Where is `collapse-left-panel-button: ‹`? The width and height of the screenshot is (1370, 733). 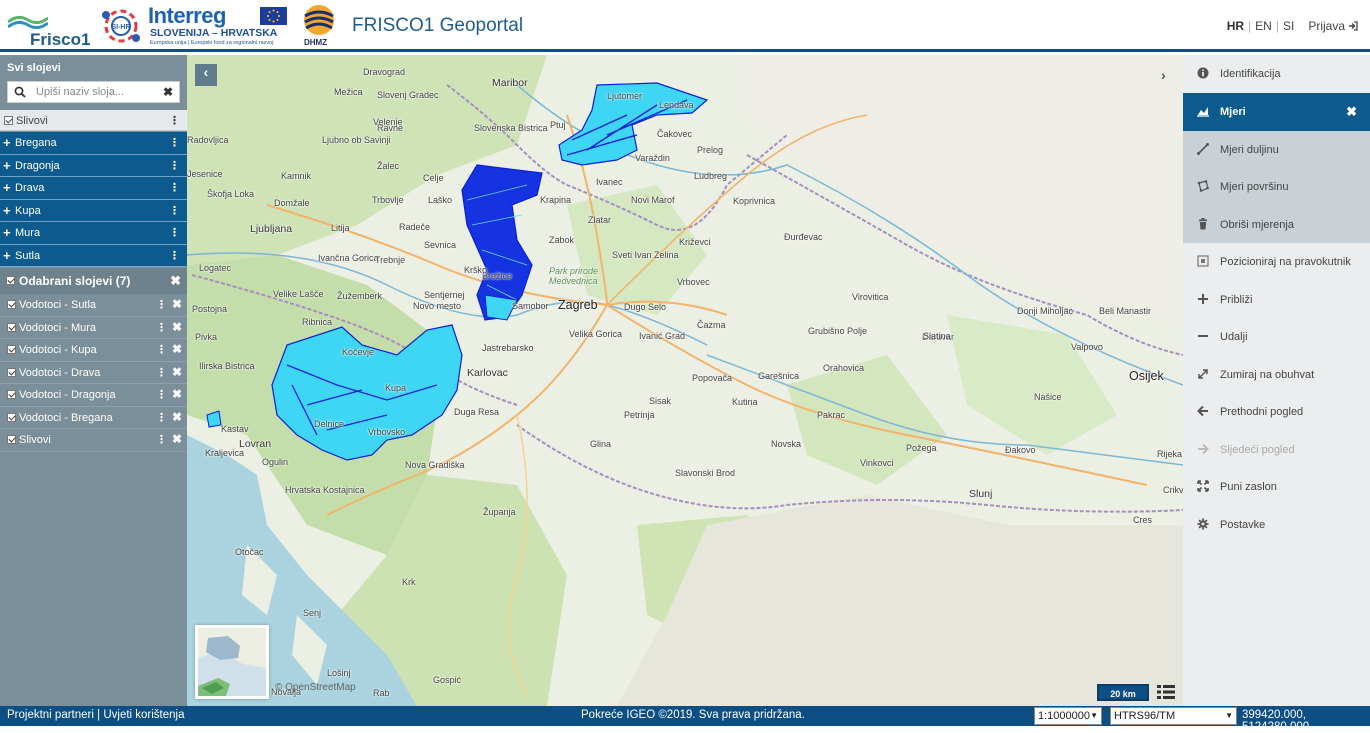 collapse-left-panel-button: ‹ is located at coordinates (206, 75).